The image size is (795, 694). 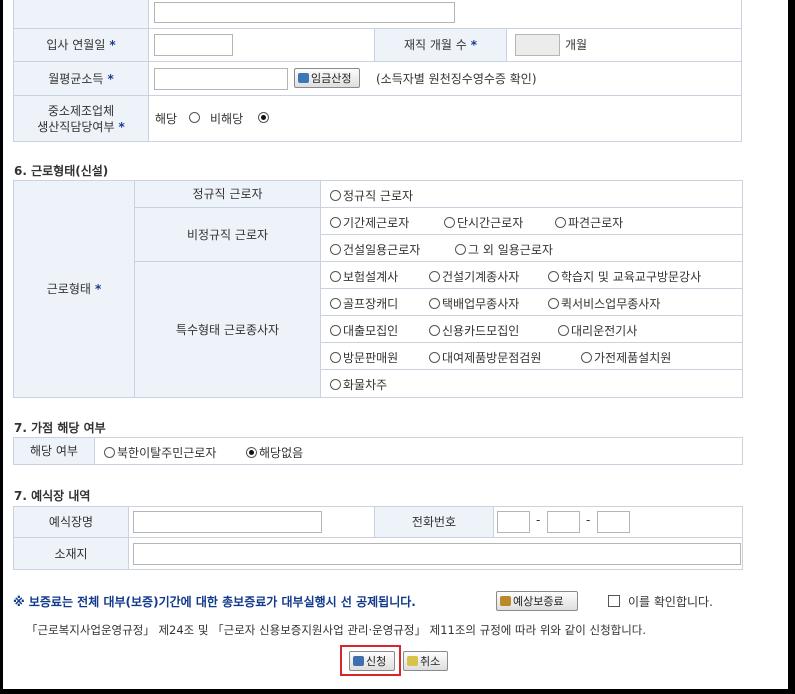 I want to click on option-label: 학습지 및 교육교구방문강사, so click(x=631, y=277).